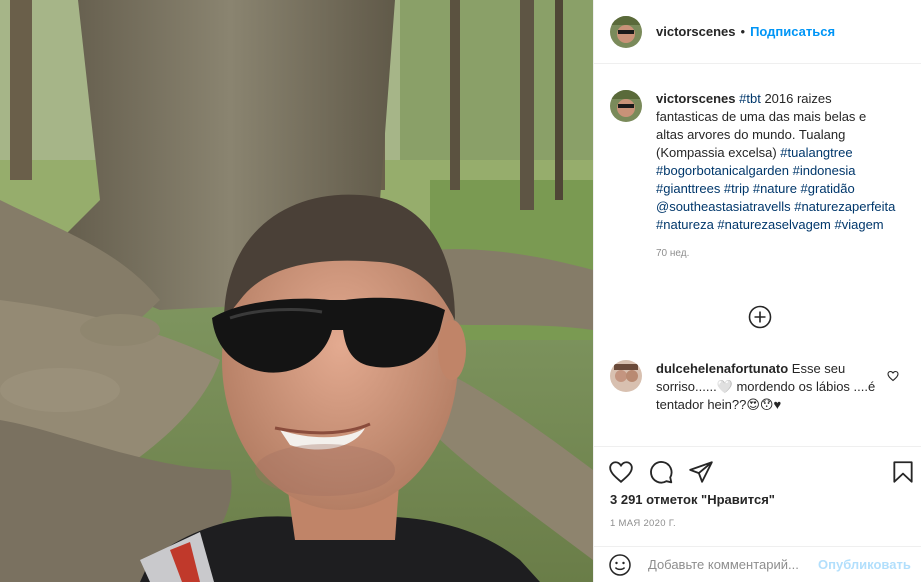  I want to click on smiley-icon, so click(620, 564).